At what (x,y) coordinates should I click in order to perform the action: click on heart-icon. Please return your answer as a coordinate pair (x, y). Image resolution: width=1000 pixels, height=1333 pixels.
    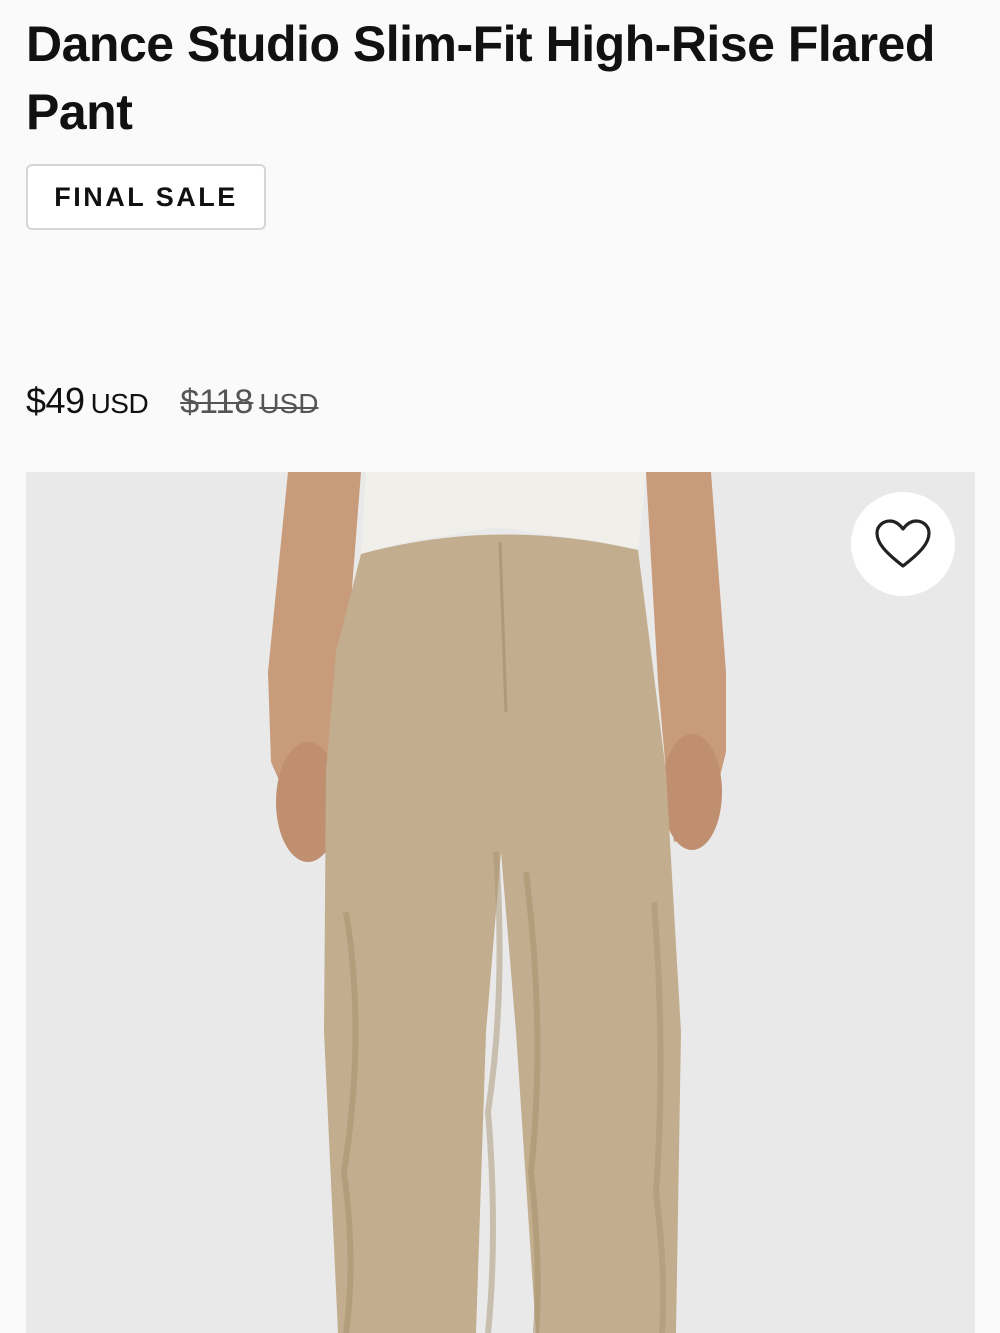
    Looking at the image, I should click on (903, 543).